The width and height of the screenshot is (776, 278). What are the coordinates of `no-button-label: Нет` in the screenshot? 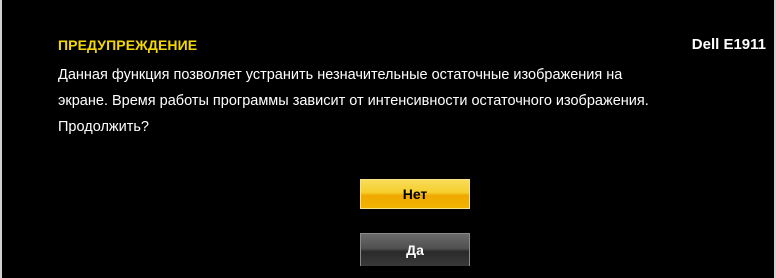 It's located at (415, 194).